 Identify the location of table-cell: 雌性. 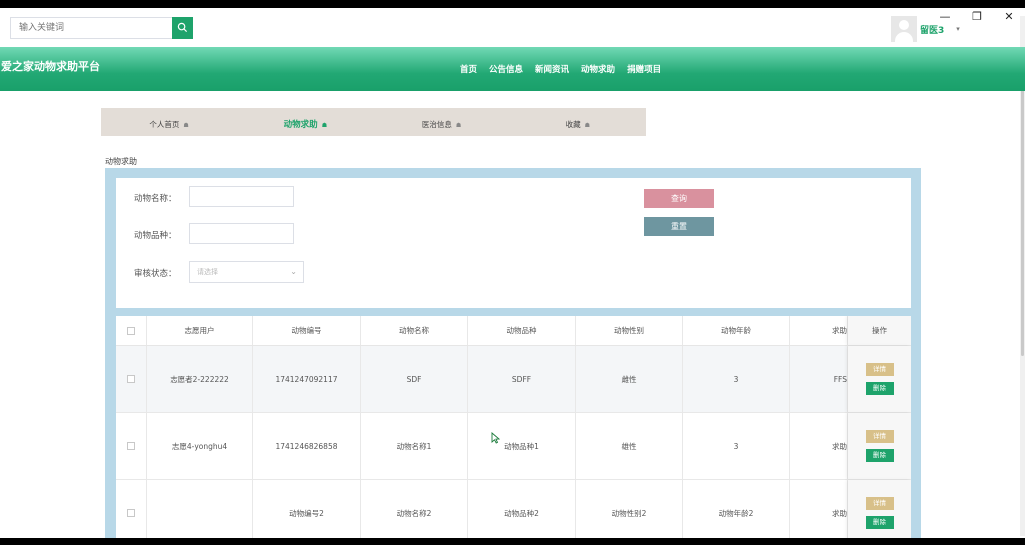
(629, 379).